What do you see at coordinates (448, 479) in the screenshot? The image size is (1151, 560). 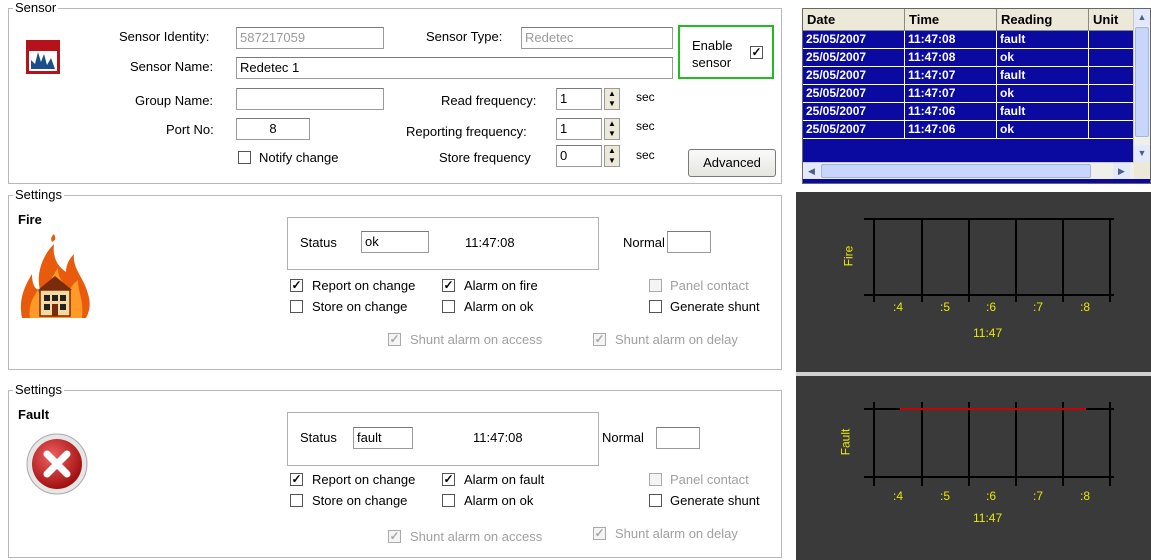 I see `fault-alarm-on-fault-checkbox: ✓` at bounding box center [448, 479].